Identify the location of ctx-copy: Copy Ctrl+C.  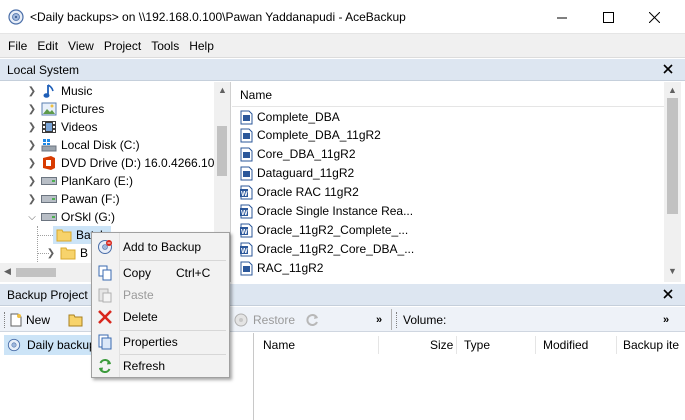
(160, 273).